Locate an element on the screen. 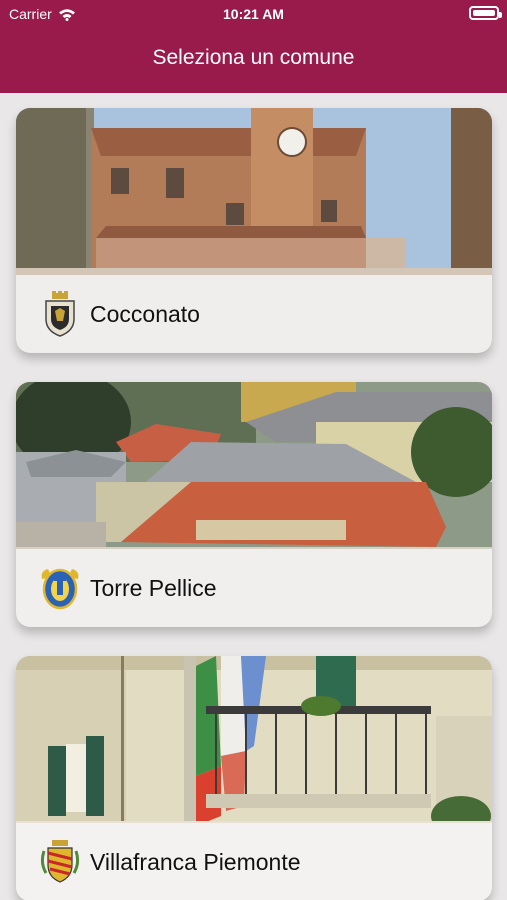 The height and width of the screenshot is (900, 507). torre-pellice-crest-icon is located at coordinates (60, 589).